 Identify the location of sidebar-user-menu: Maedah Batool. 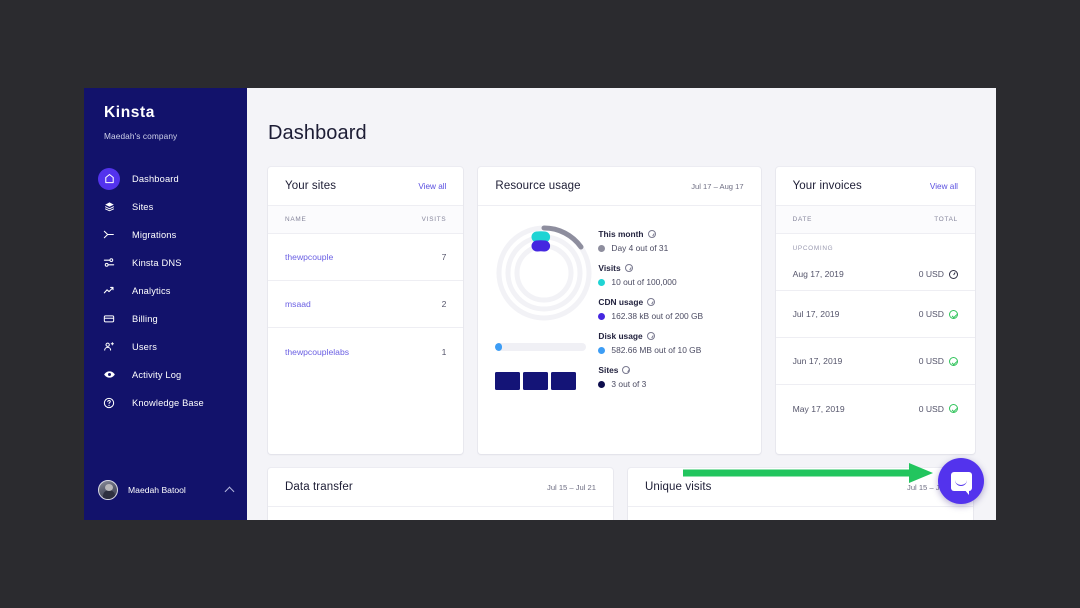
(165, 490).